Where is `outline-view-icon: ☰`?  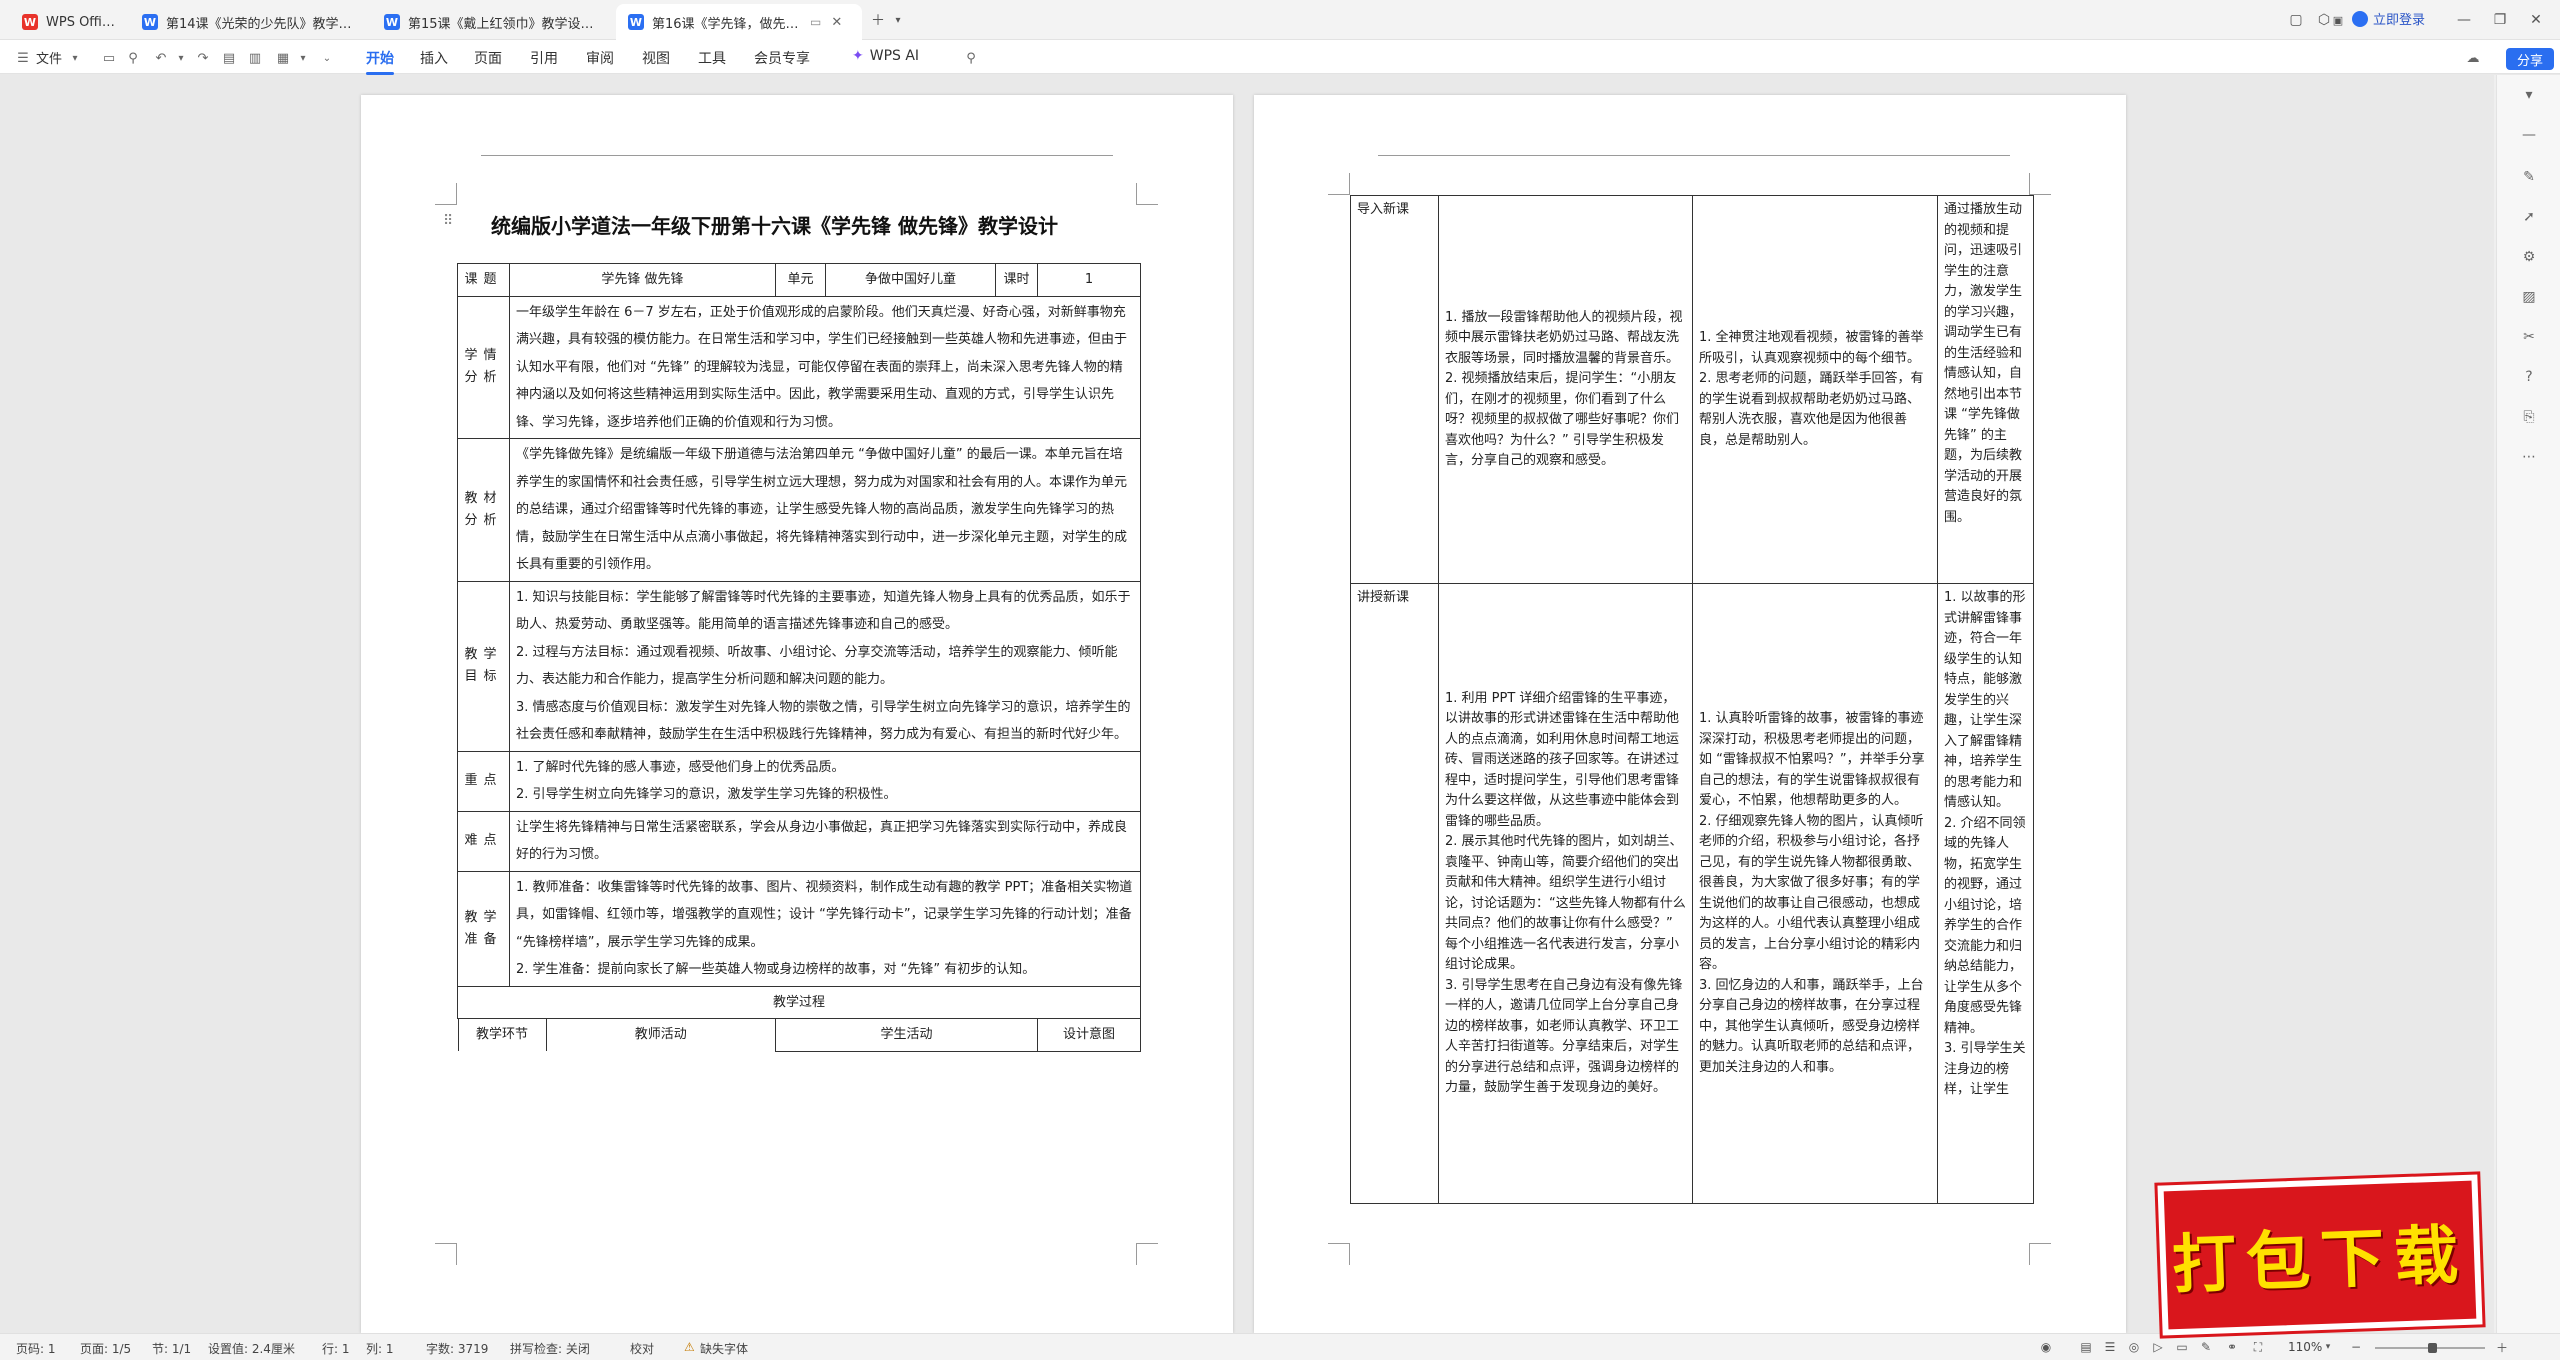
outline-view-icon: ☰ is located at coordinates (2110, 1347).